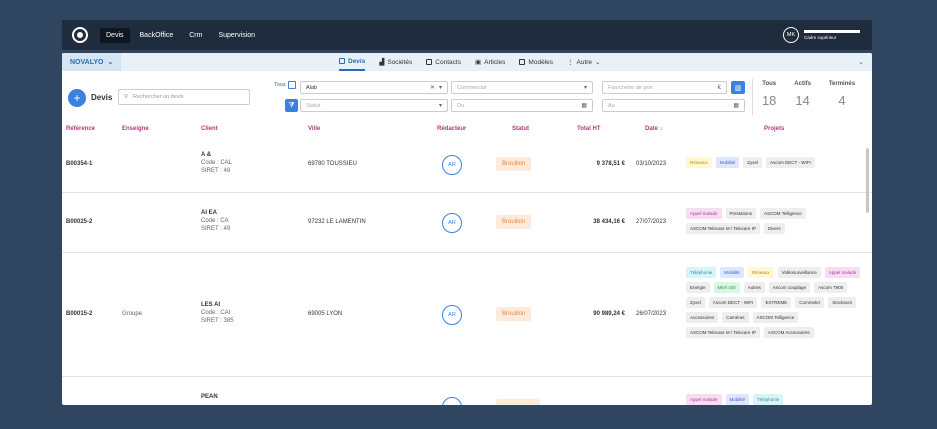 The height and width of the screenshot is (429, 937). I want to click on user-menu: MK Cadre supérieur, so click(821, 35).